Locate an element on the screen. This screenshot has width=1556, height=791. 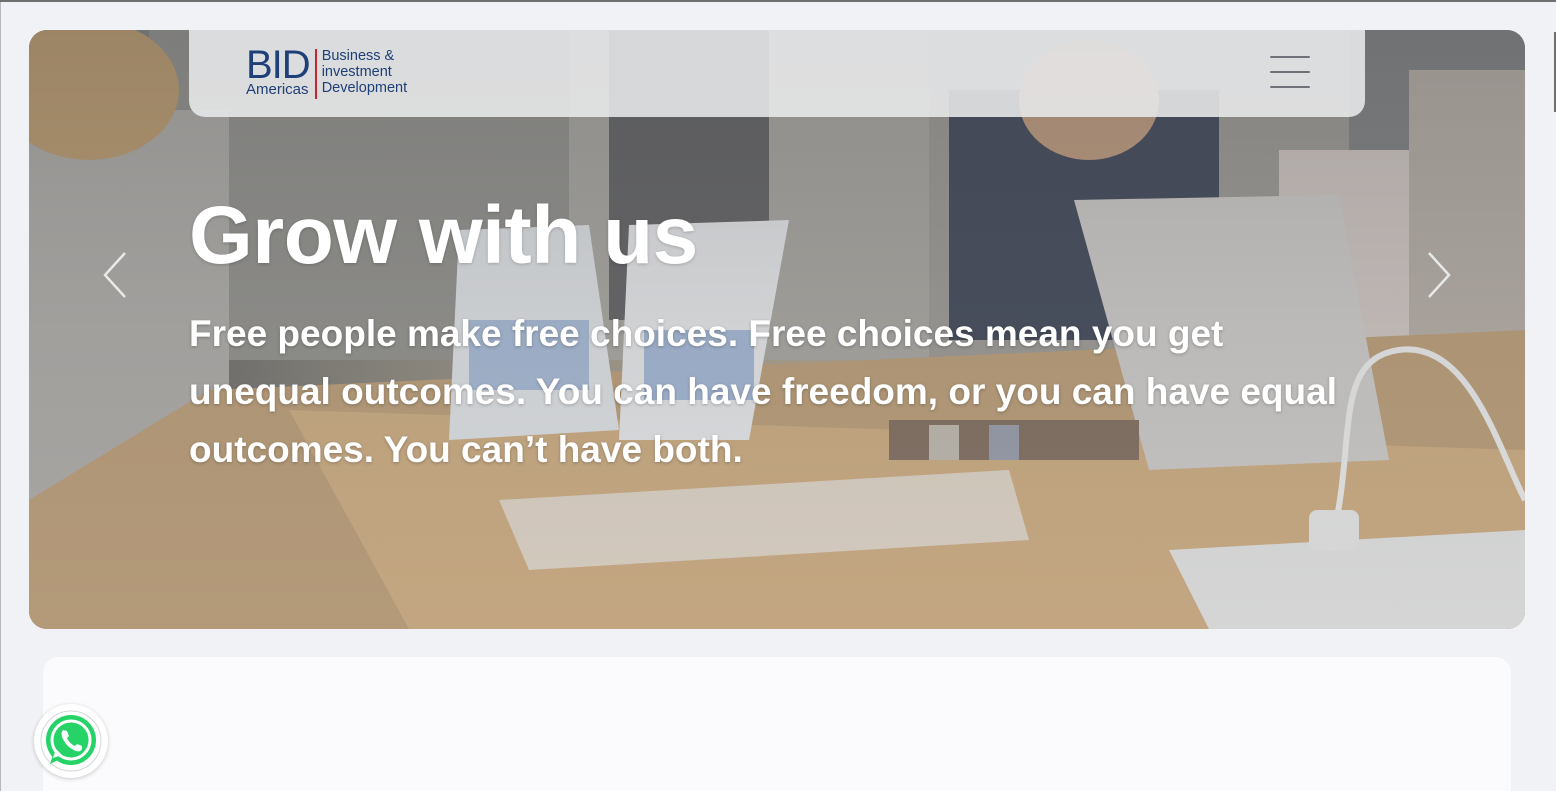
logo-wordmark: BID Americas is located at coordinates (278, 70).